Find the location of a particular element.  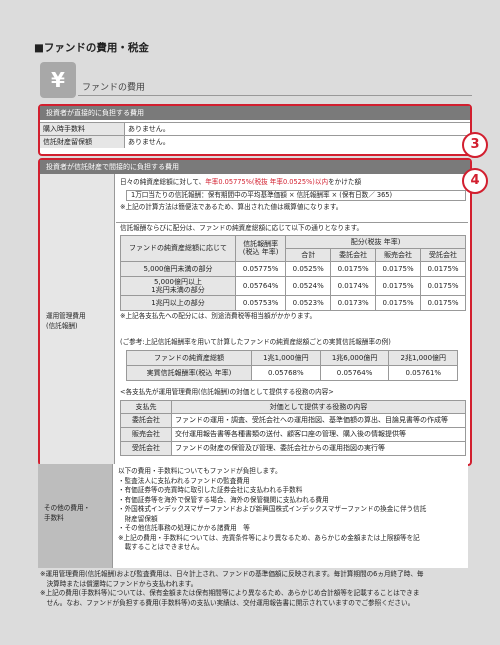

other-fees-label-cell: その他の費用・ 手数料 is located at coordinates (75, 516).